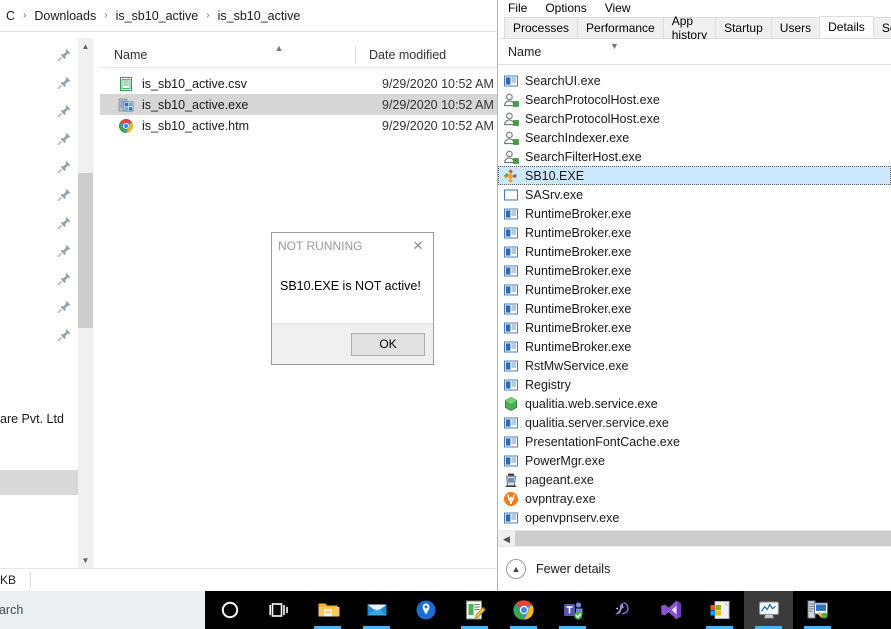 The image size is (891, 629). I want to click on tab-startup: Startup, so click(743, 27).